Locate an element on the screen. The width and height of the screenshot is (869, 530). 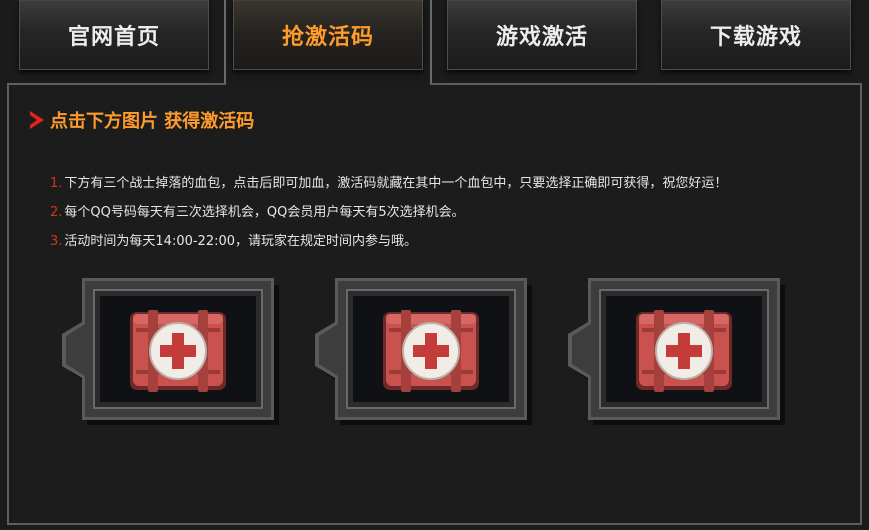
tab-grab-code: 抢激活码 is located at coordinates (328, 35).